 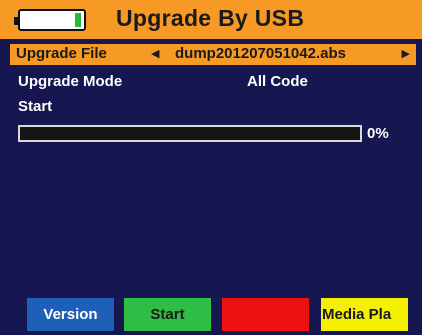 I want to click on upgrade-mode-value: All Code, so click(x=277, y=81).